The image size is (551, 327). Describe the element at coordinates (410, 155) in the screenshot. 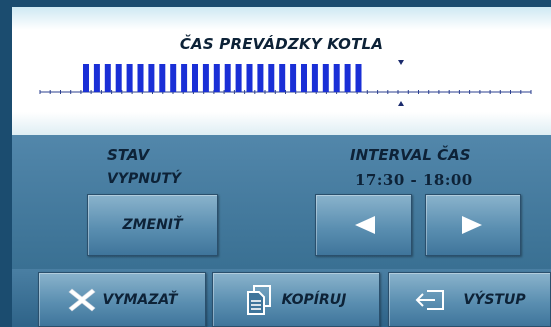

I see `interval-label: INTERVAL ČAS` at that location.